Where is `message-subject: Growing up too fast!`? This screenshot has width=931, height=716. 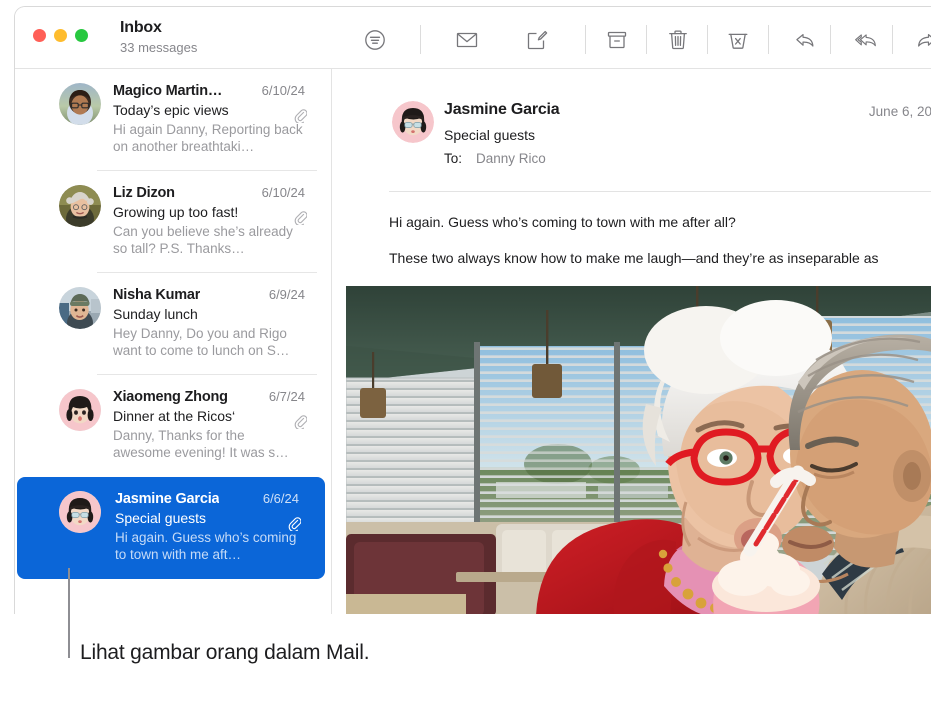
message-subject: Growing up too fast! is located at coordinates (176, 212).